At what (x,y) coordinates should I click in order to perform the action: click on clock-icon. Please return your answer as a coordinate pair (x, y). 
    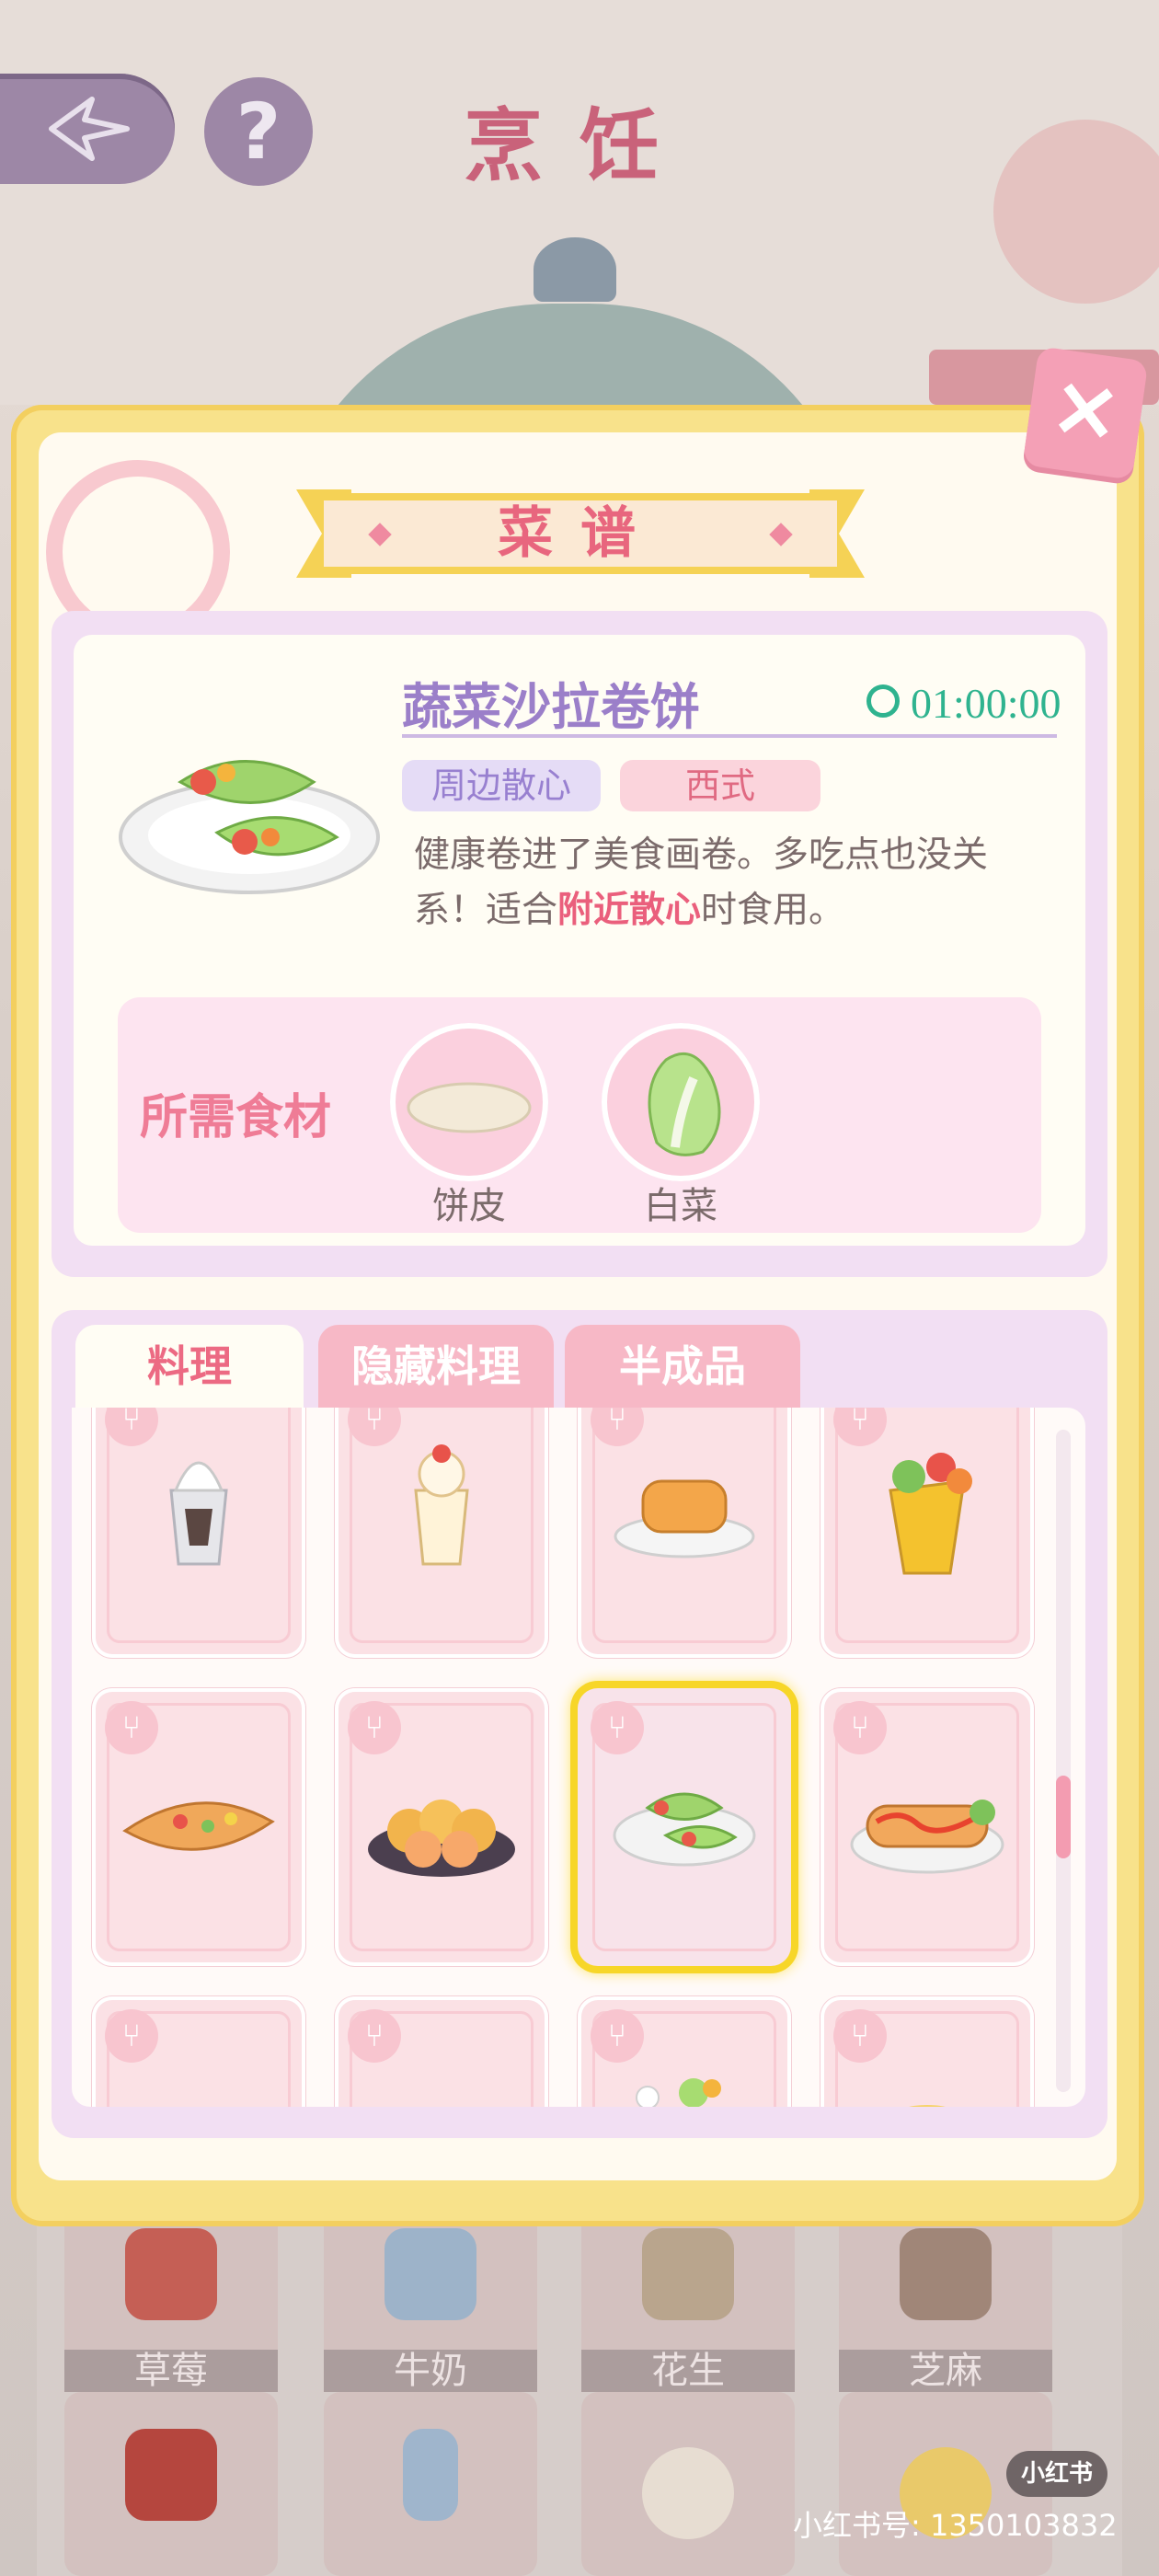
    Looking at the image, I should click on (883, 701).